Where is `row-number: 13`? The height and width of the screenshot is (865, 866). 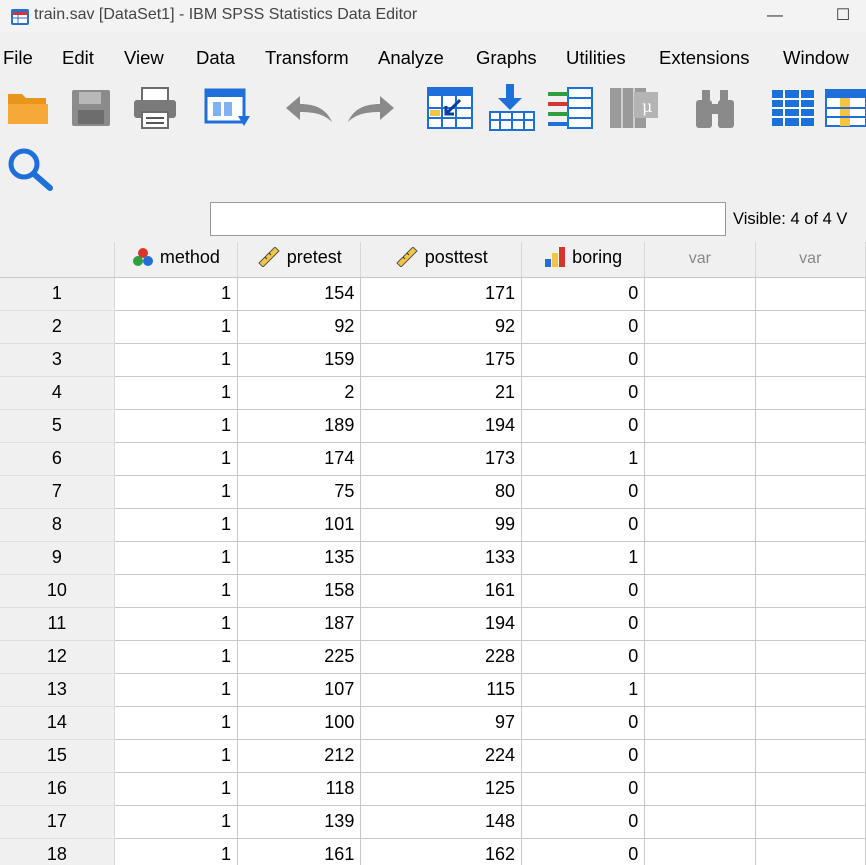 row-number: 13 is located at coordinates (57, 690).